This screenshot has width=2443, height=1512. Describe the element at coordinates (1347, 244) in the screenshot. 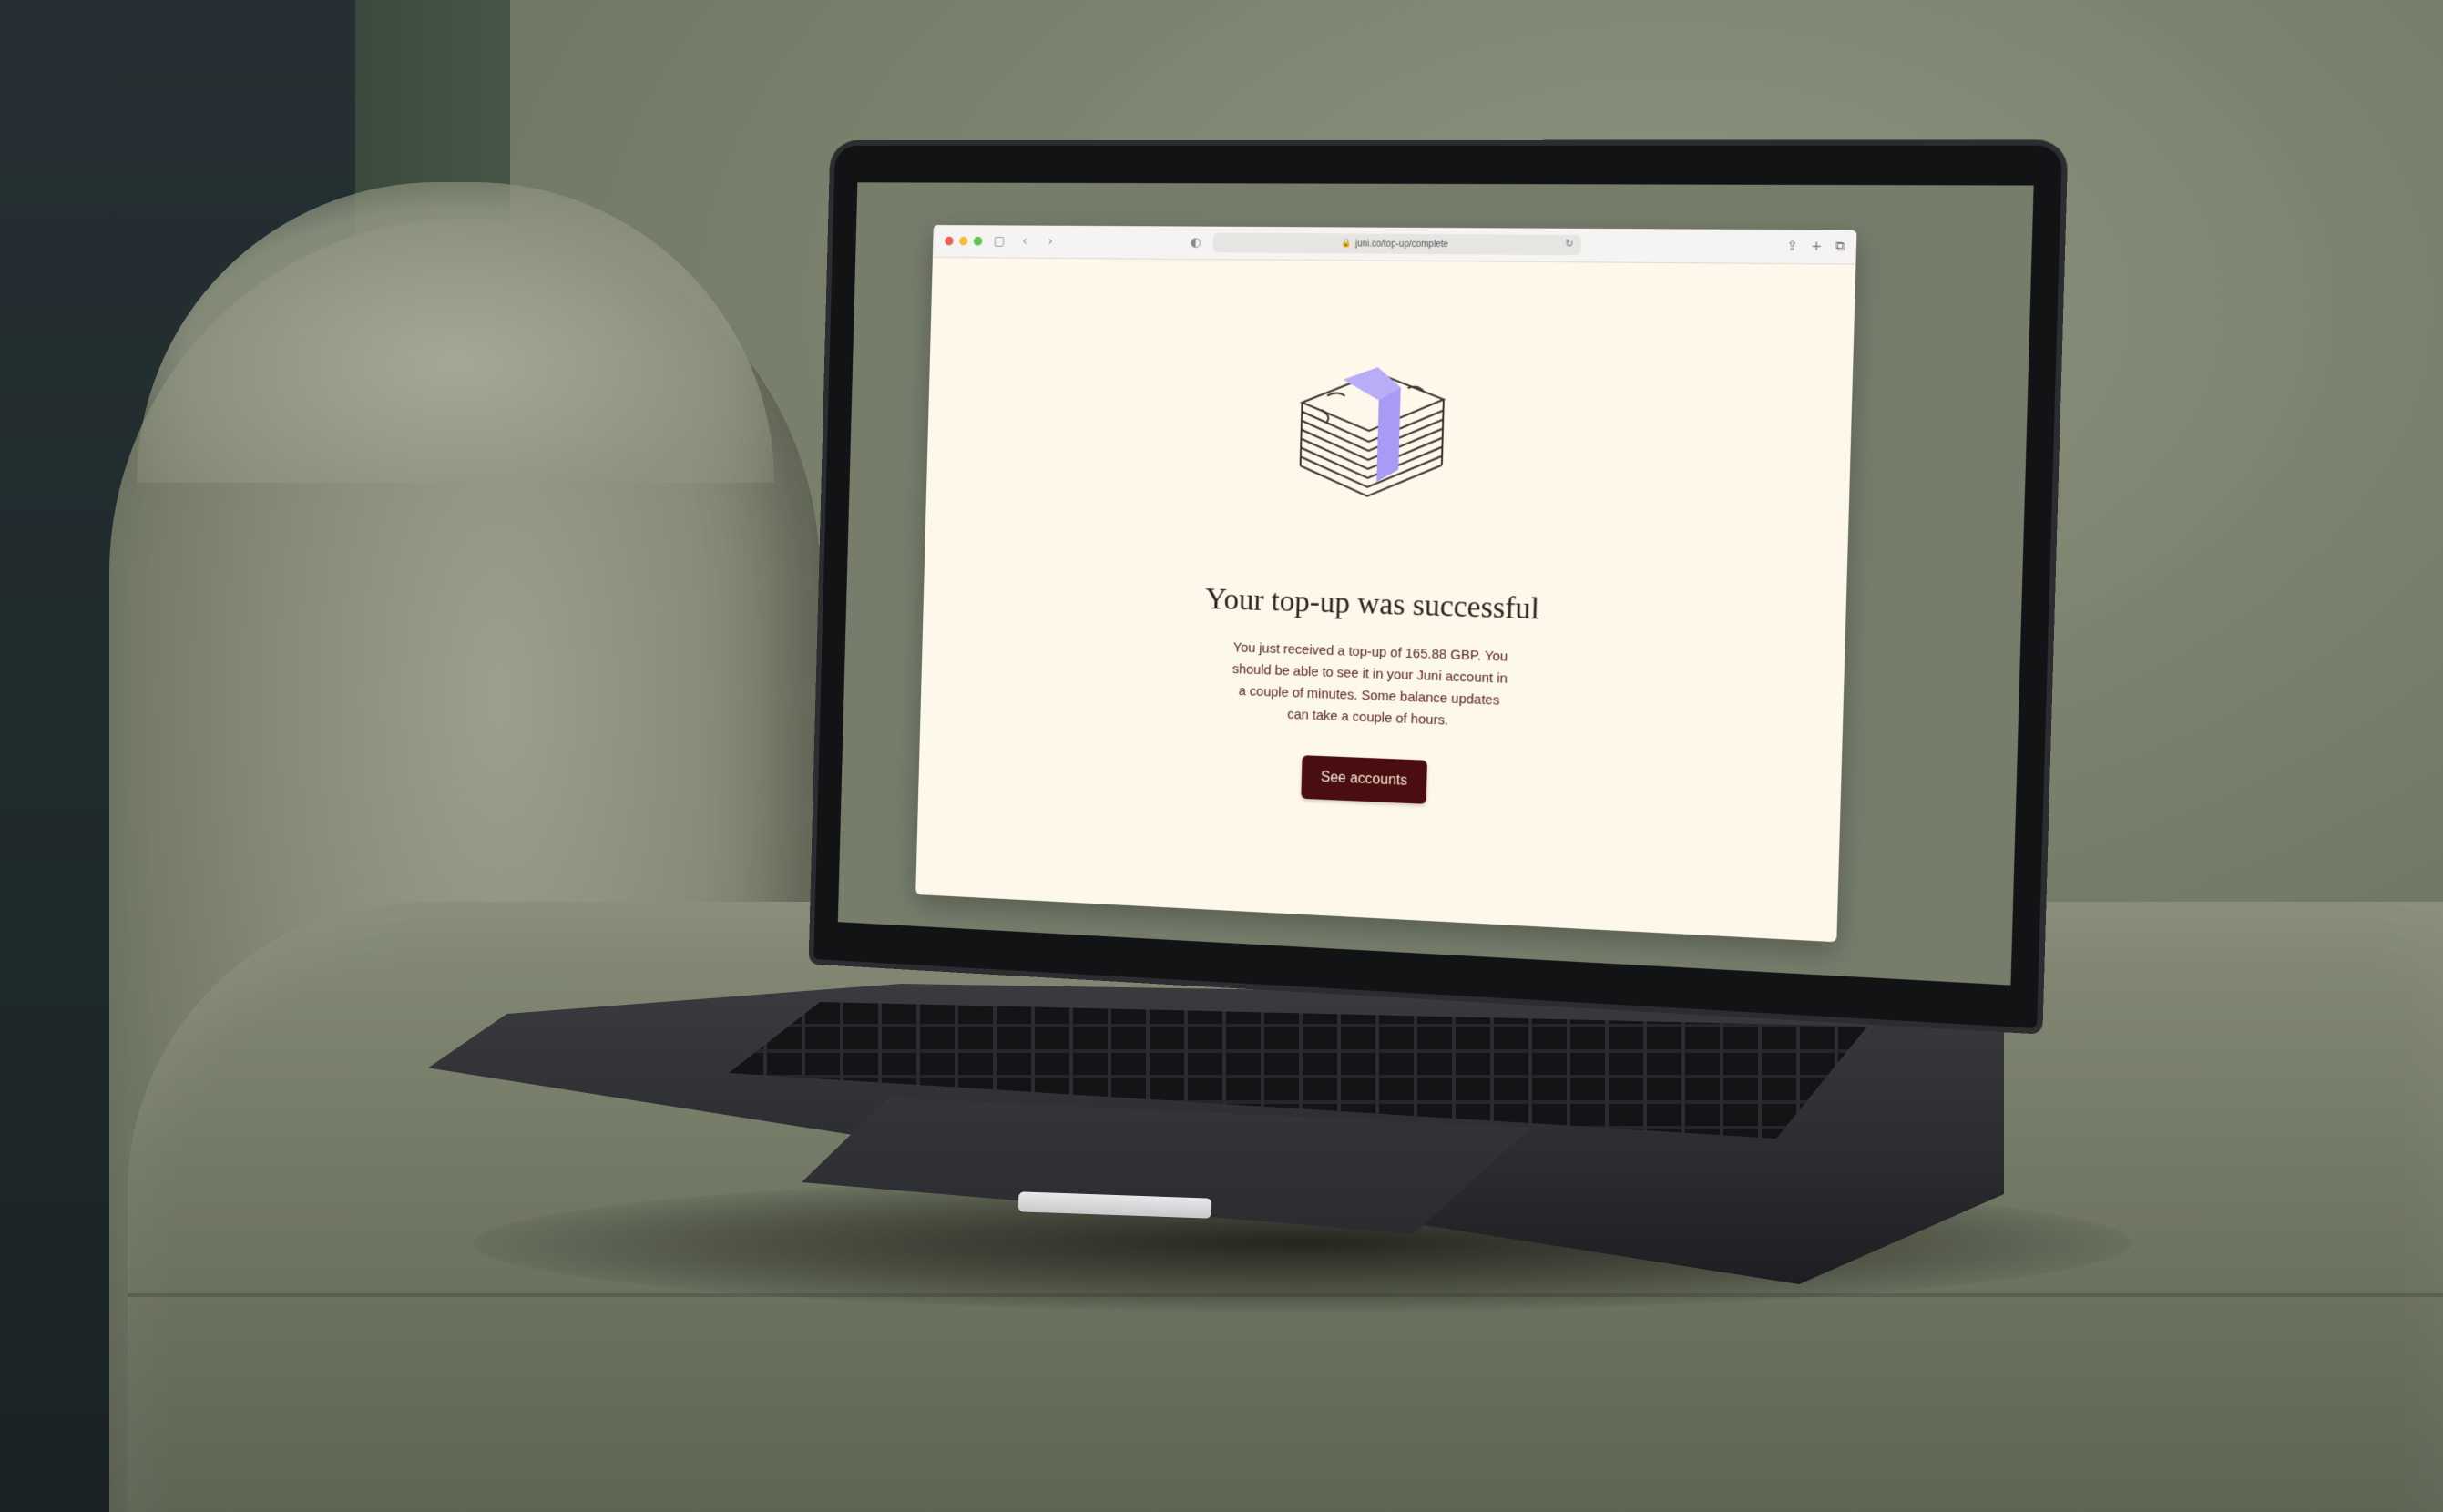

I see `lock-icon: 🔒` at that location.